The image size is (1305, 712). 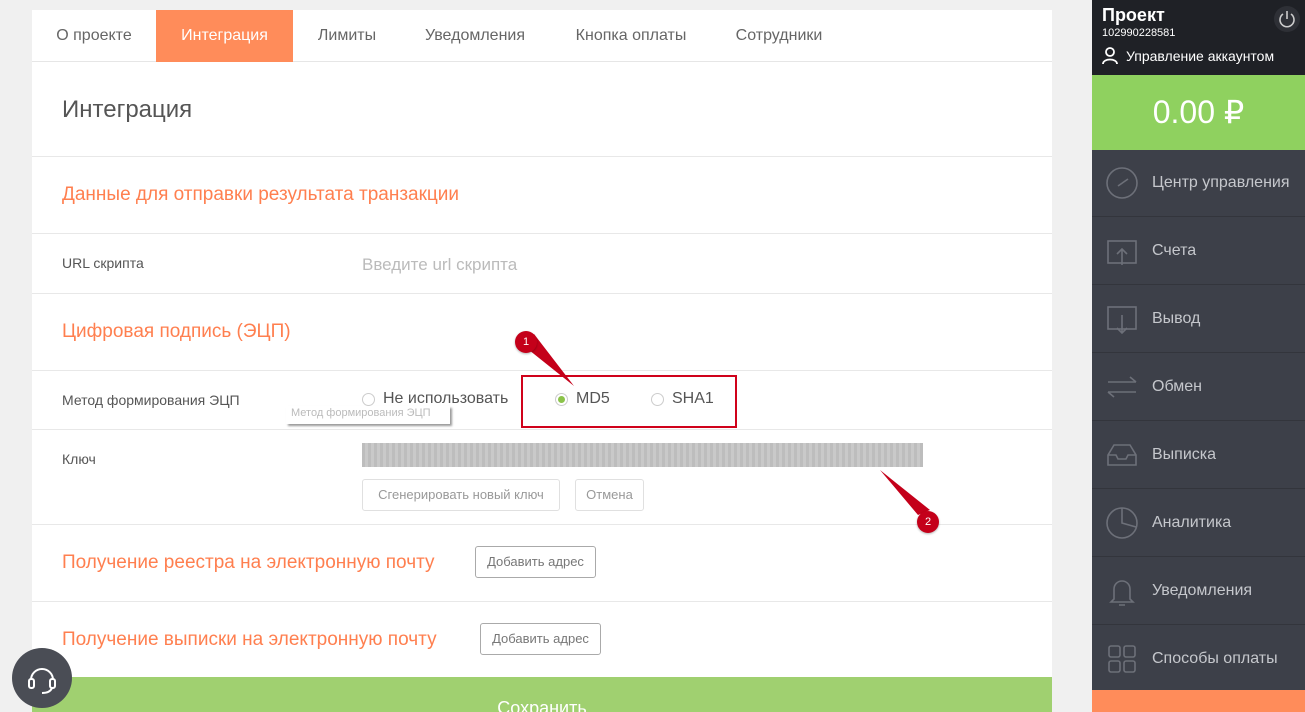 What do you see at coordinates (1198, 37) in the screenshot?
I see `sidebar-header: Проект 102990228581 Управление аккаунтом` at bounding box center [1198, 37].